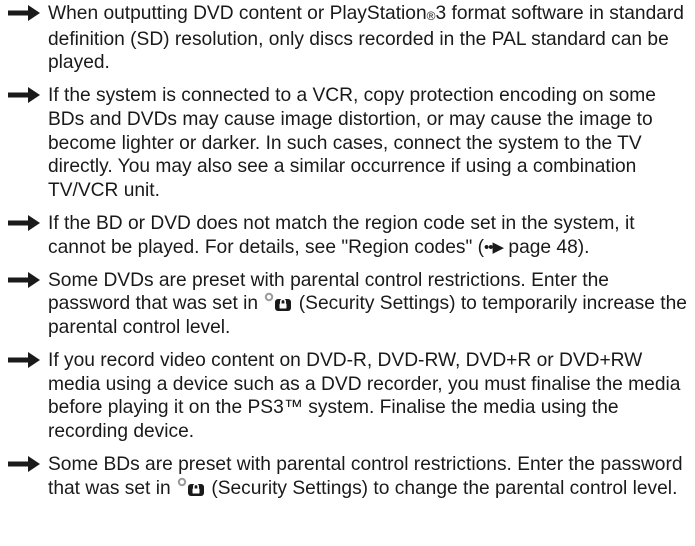 Image resolution: width=695 pixels, height=546 pixels. What do you see at coordinates (546, 247) in the screenshot?
I see `note-text: page 48).` at bounding box center [546, 247].